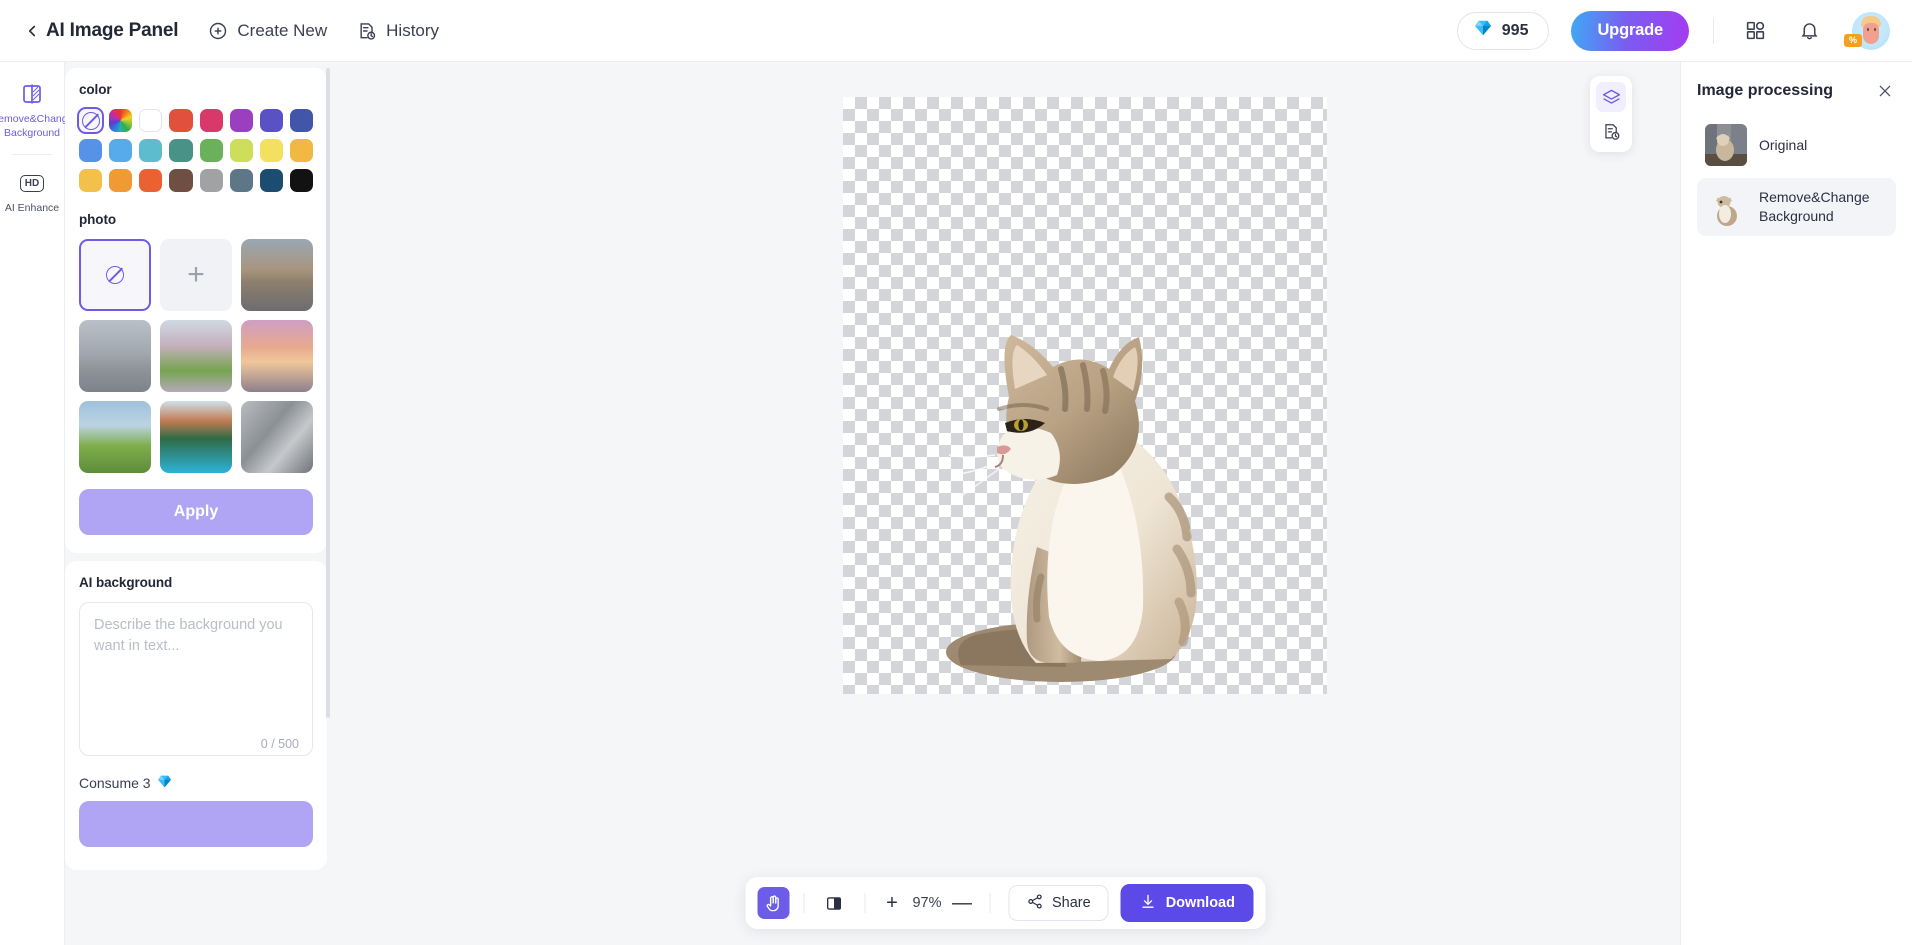 This screenshot has width=1912, height=945. I want to click on color-swatch-grey, so click(211, 181).